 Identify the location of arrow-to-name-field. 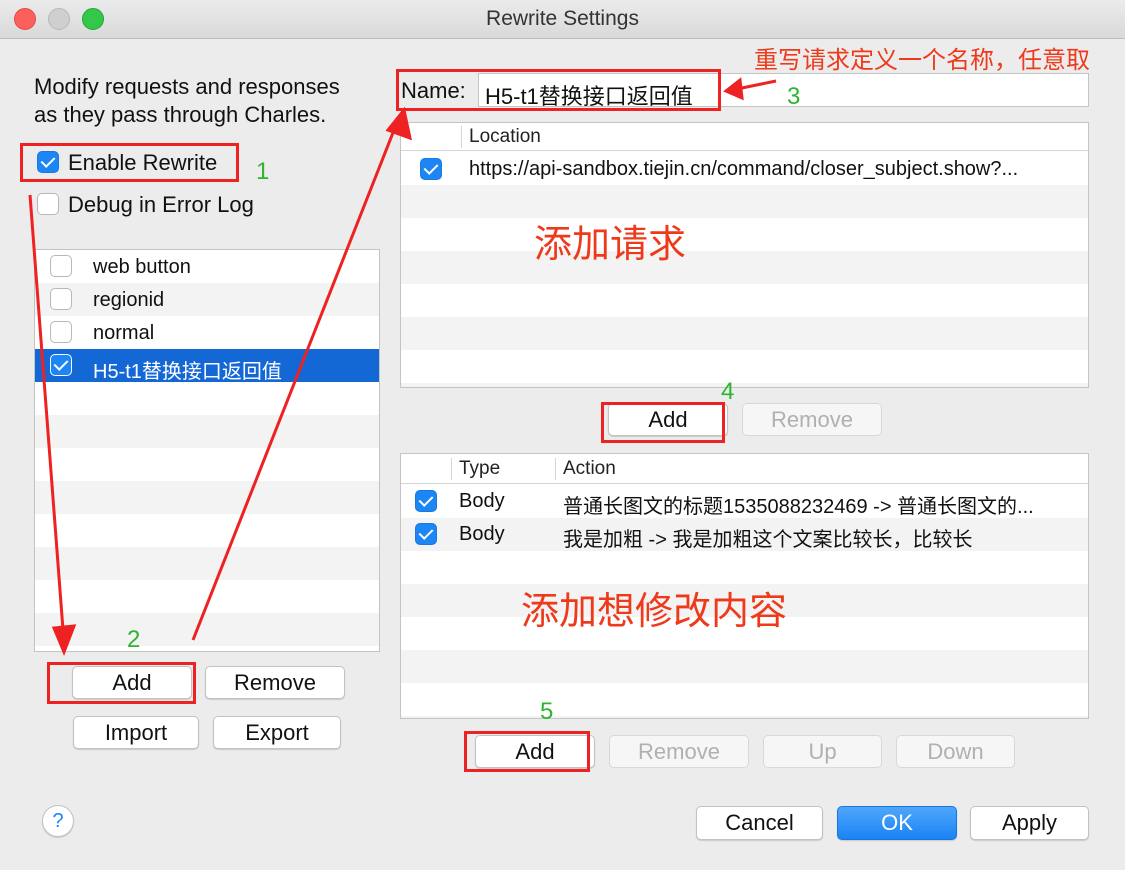
(295, 380).